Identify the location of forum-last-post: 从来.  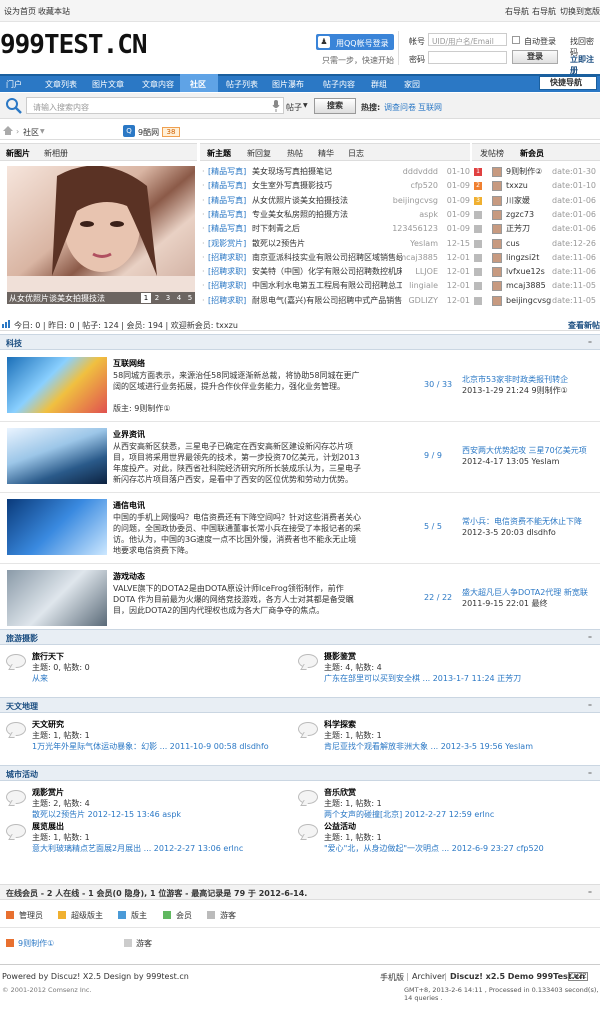
(165, 678).